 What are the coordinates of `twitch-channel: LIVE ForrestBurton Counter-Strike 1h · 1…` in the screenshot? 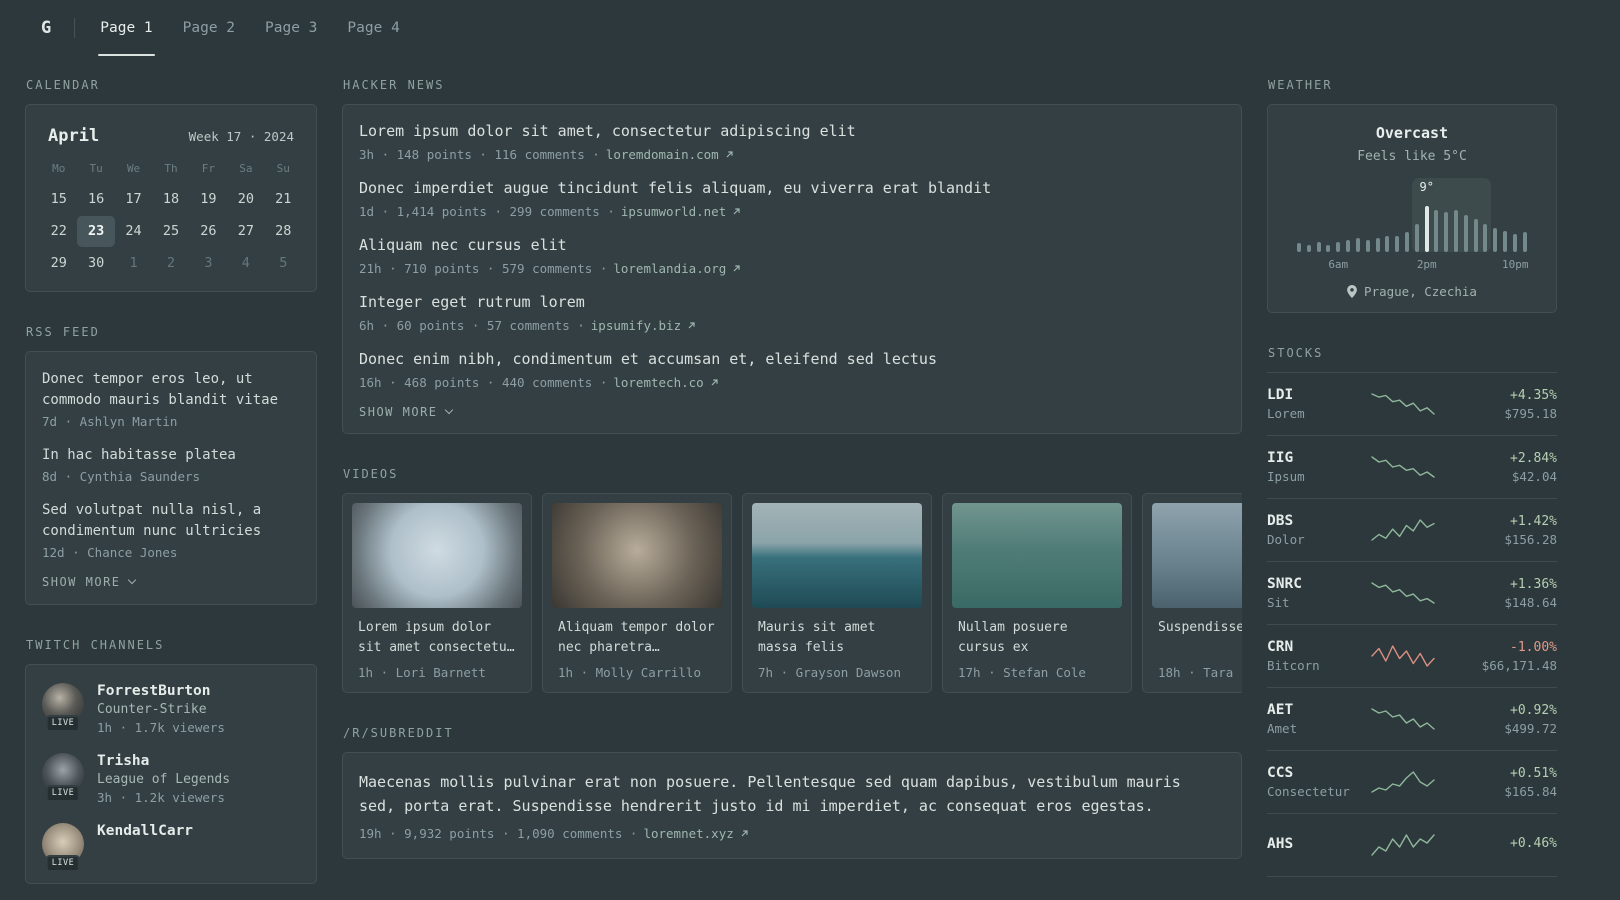 It's located at (171, 709).